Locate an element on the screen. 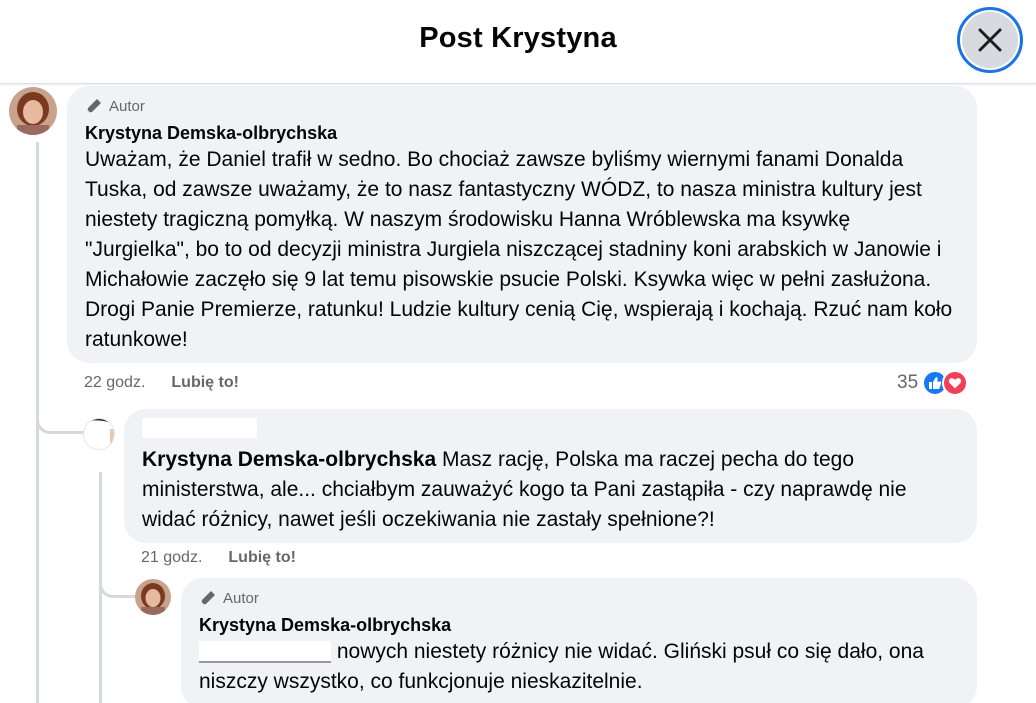  thread-connector is located at coordinates (60, 417).